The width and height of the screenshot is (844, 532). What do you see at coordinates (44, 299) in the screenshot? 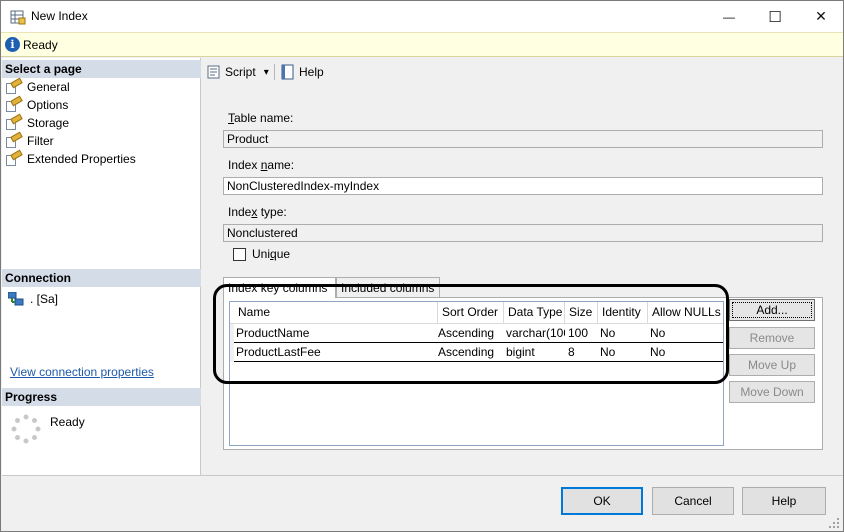
I see `connection-value: . [Sa]` at bounding box center [44, 299].